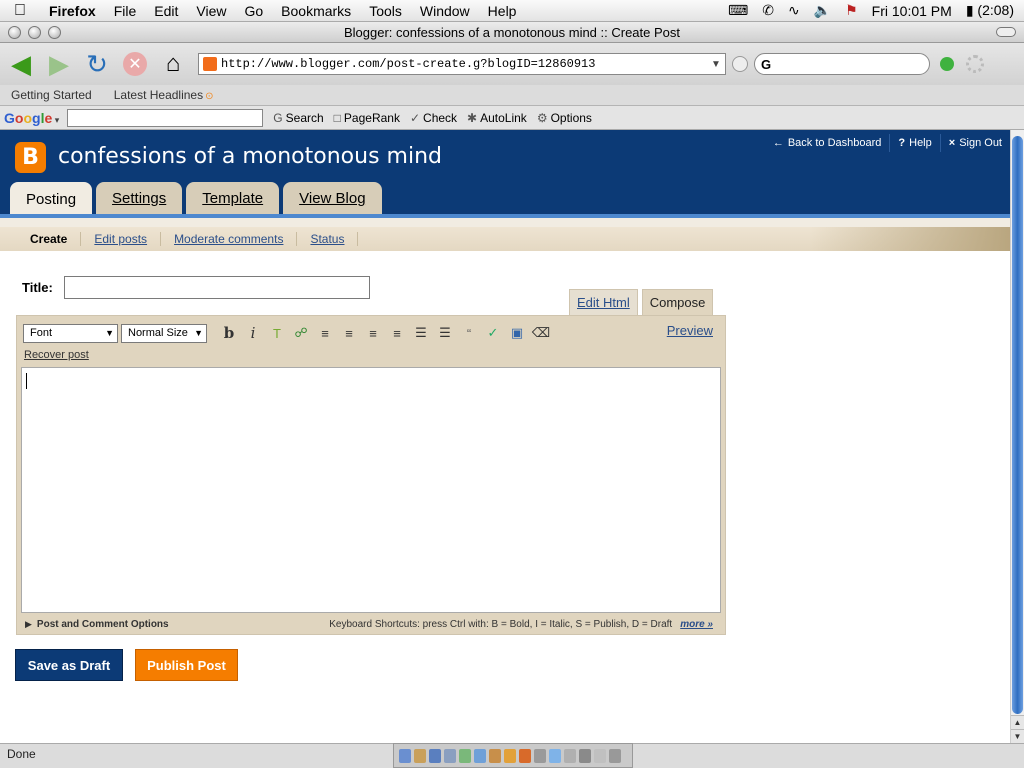 The height and width of the screenshot is (768, 1024). I want to click on align-center-icon: ≡, so click(349, 333).